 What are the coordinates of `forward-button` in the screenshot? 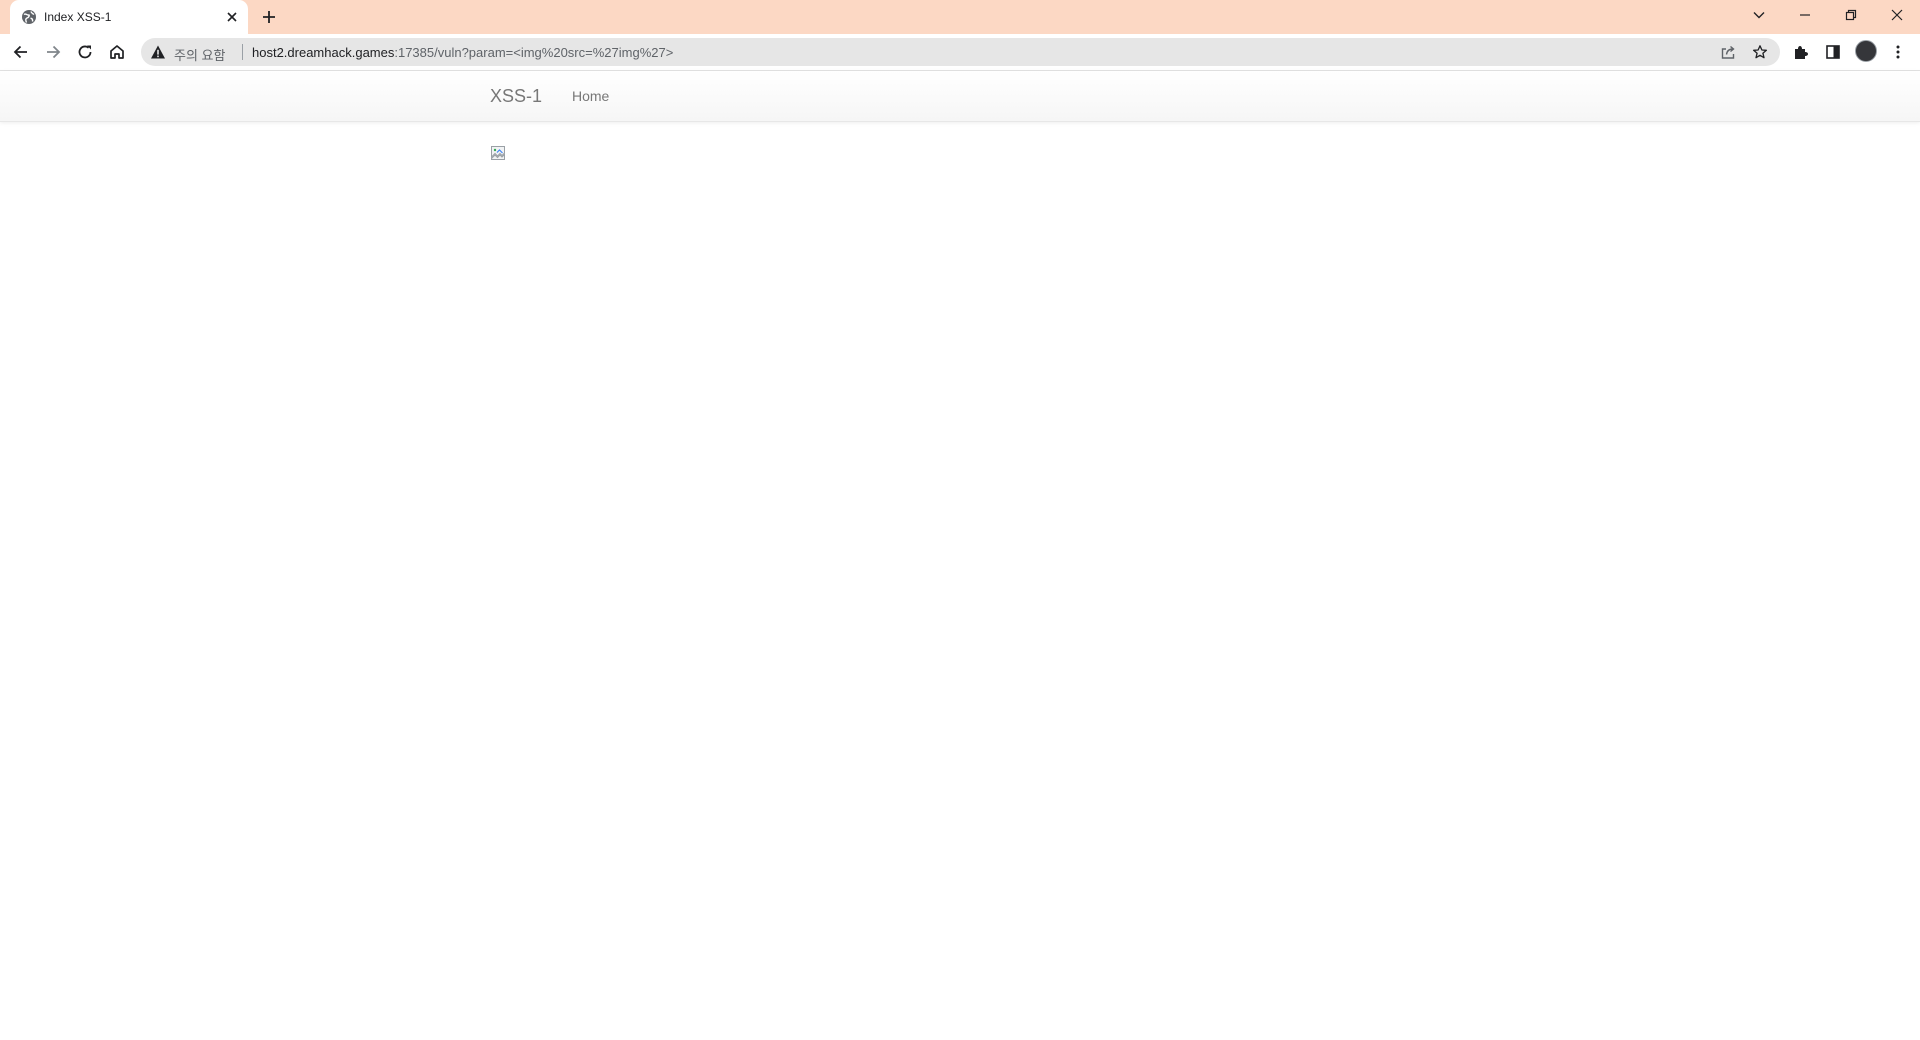 It's located at (53, 52).